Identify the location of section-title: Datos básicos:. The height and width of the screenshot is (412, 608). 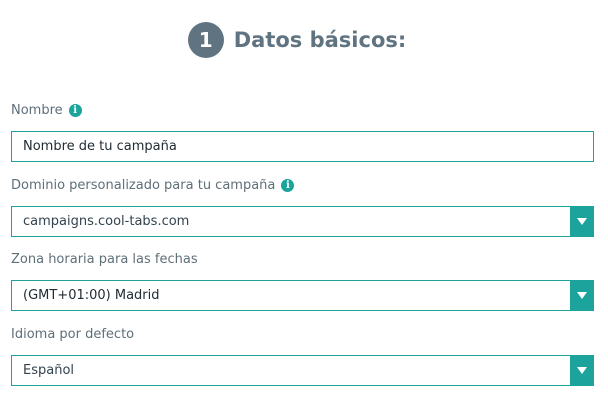
(320, 40).